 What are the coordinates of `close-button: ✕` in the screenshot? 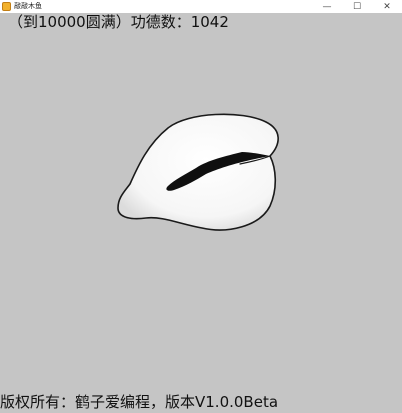 It's located at (387, 6).